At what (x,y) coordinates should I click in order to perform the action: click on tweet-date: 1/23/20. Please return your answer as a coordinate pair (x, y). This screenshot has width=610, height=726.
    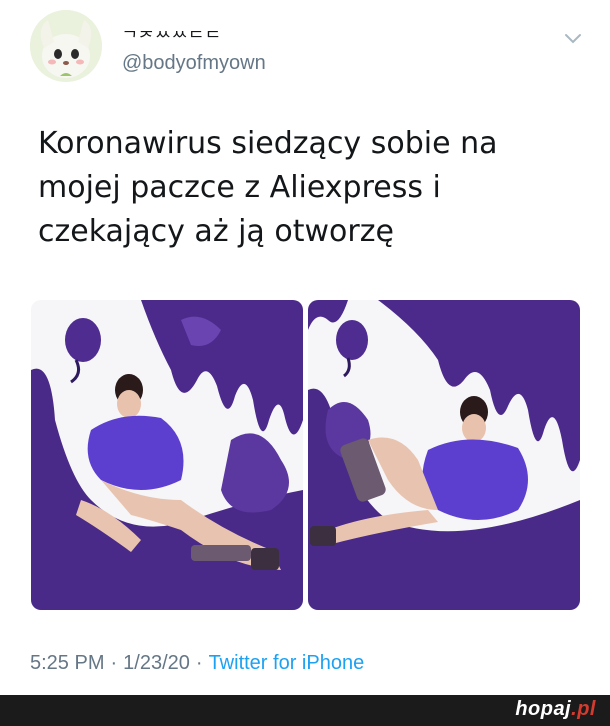
    Looking at the image, I should click on (156, 663).